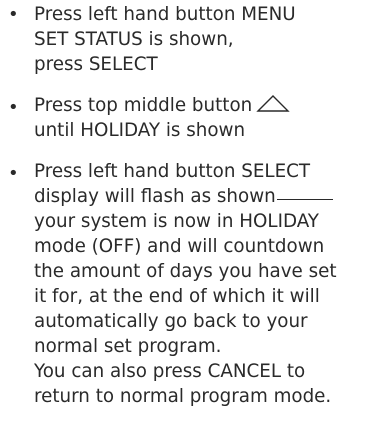  Describe the element at coordinates (172, 171) in the screenshot. I see `step-3-line-1: Press left hand button SELECT` at that location.